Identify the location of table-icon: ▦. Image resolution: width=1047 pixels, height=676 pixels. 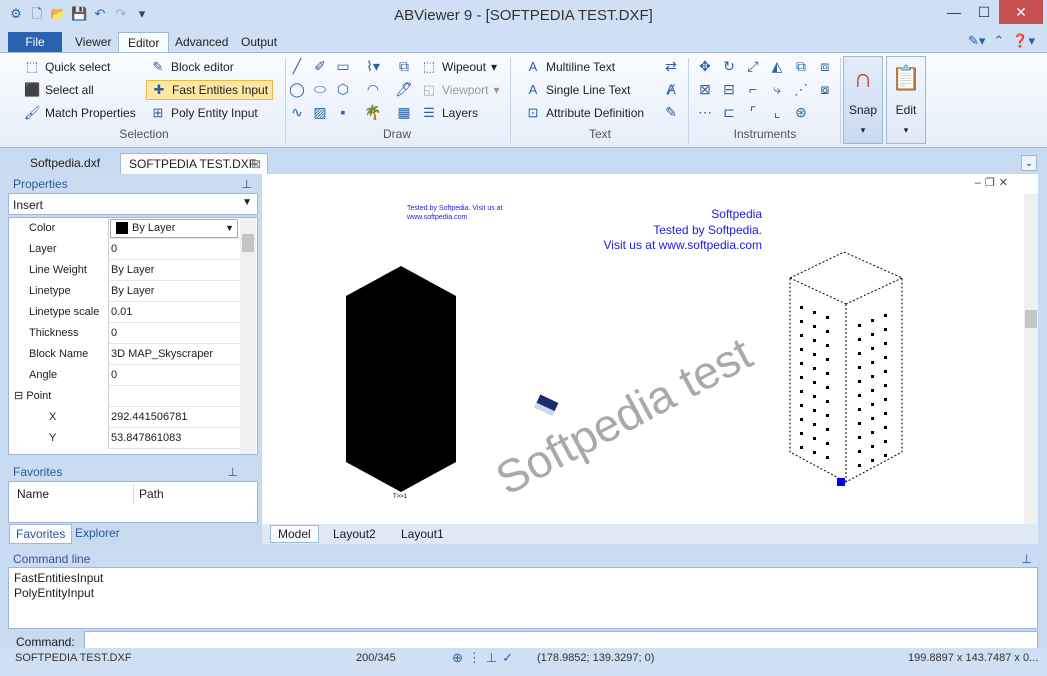
(404, 112).